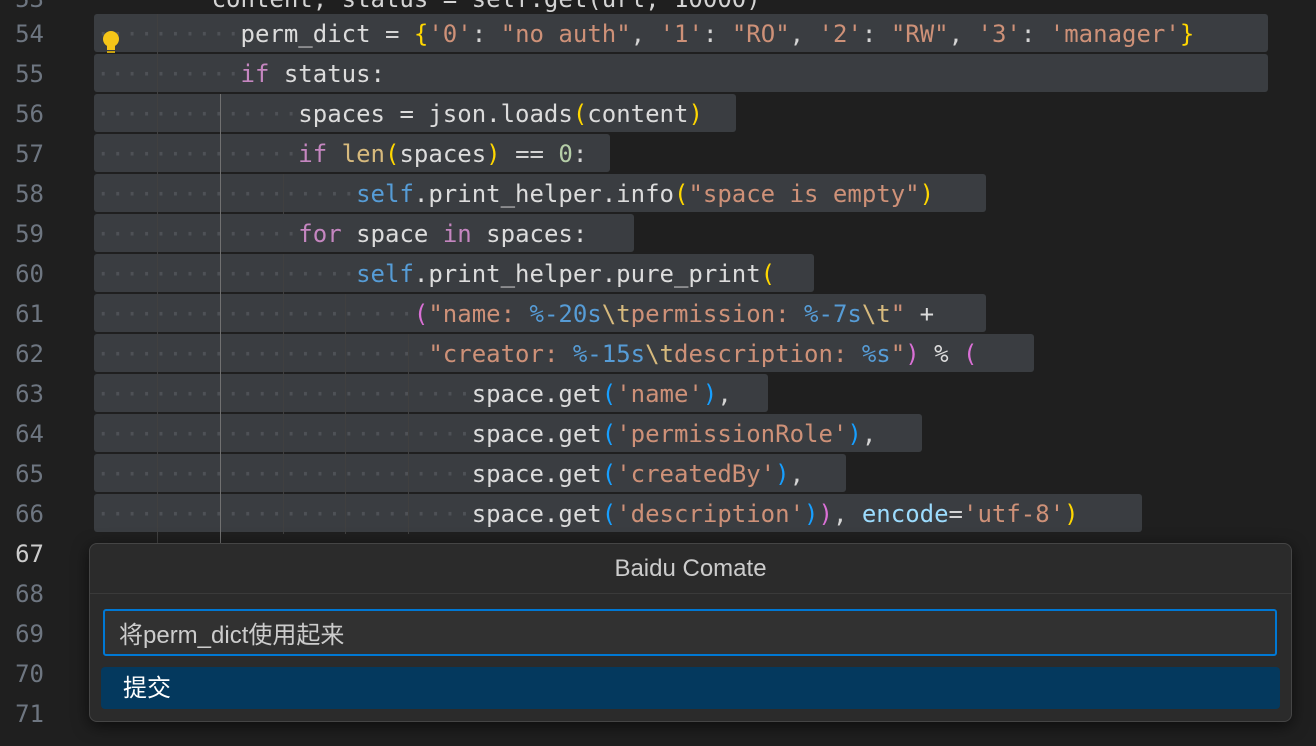  I want to click on code-text: ··············if len(spaces) == 0:, so click(342, 154).